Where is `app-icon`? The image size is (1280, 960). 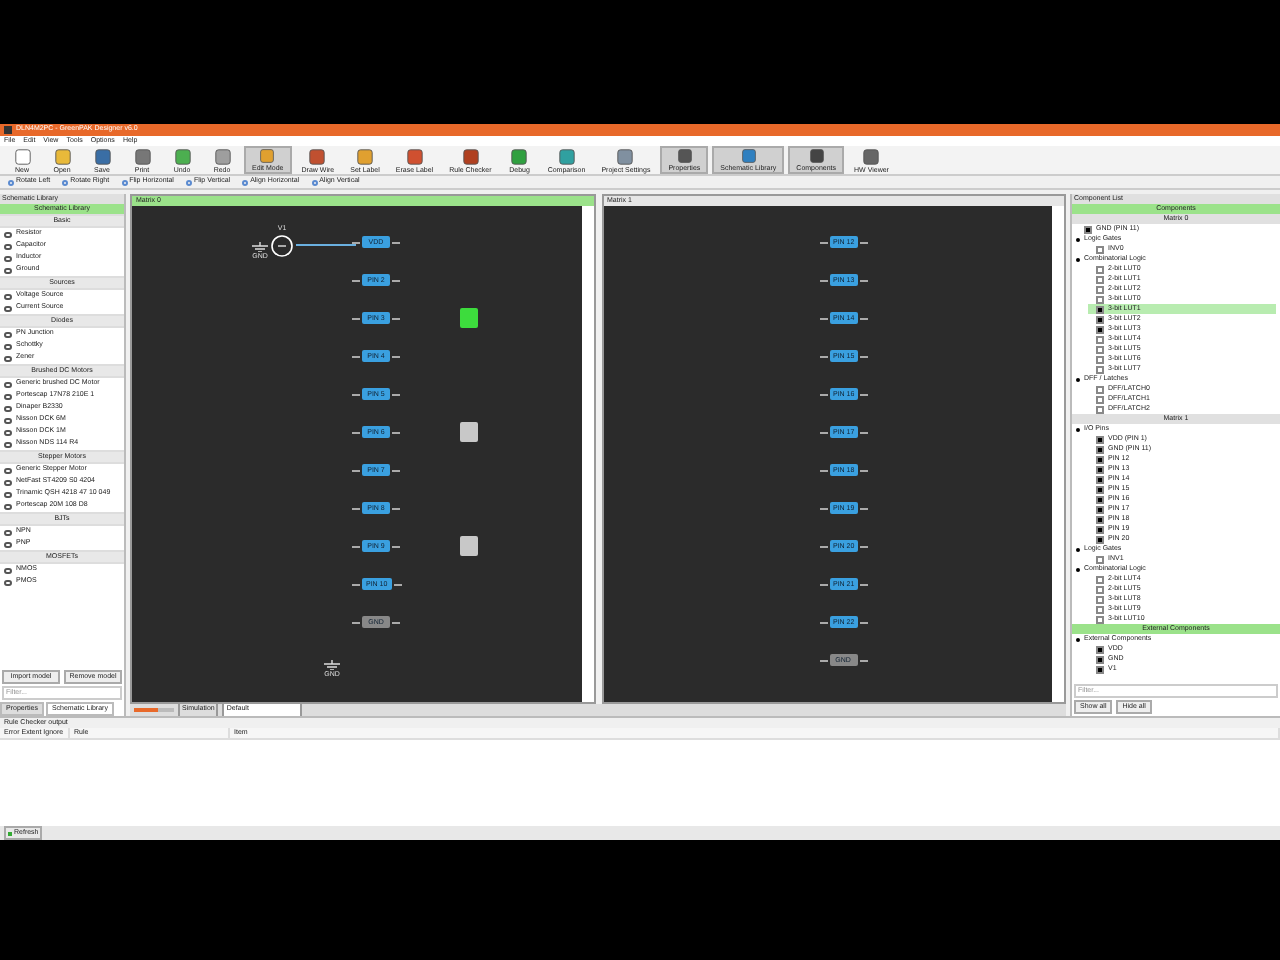 app-icon is located at coordinates (8, 130).